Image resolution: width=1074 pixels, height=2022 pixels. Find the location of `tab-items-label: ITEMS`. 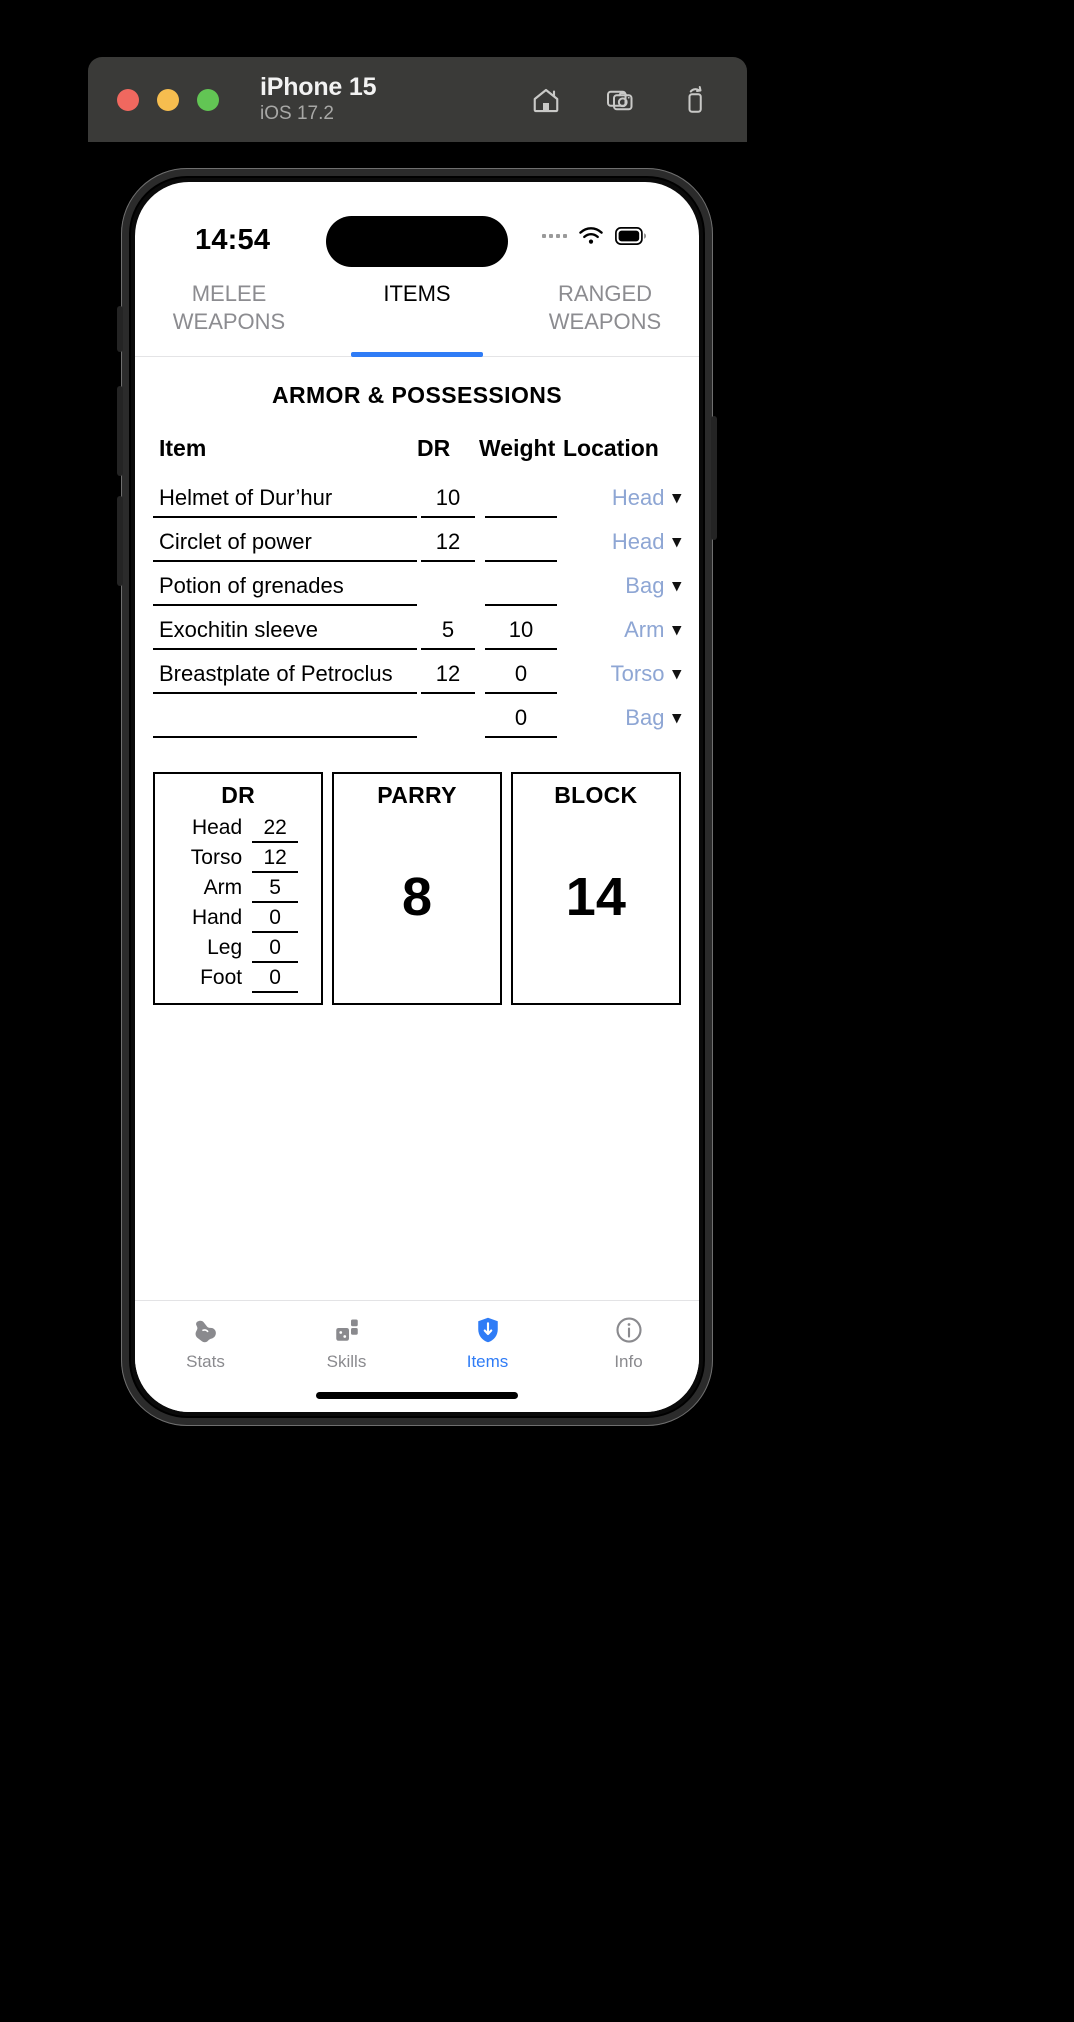

tab-items-label: ITEMS is located at coordinates (417, 293).